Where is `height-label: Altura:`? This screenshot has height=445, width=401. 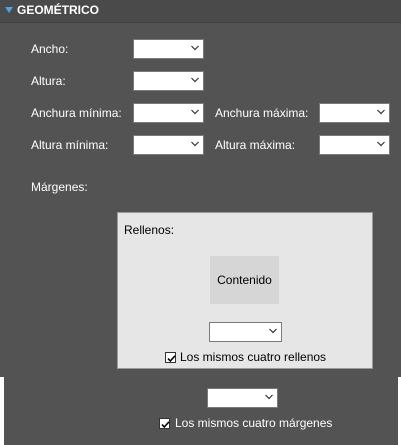 height-label: Altura: is located at coordinates (48, 81).